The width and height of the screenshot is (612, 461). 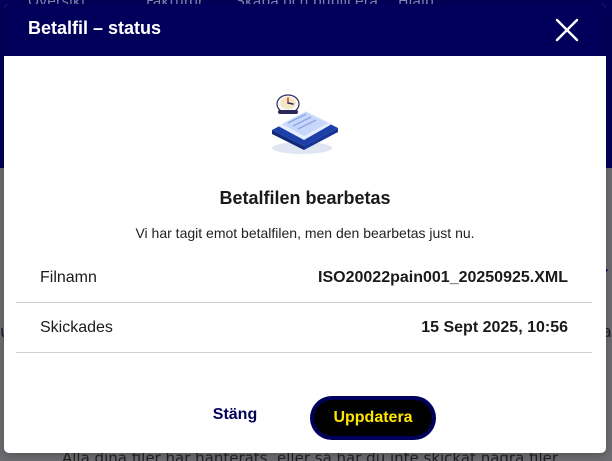 I want to click on detail-value: 15 Sept 2025, 10:56, so click(x=494, y=327).